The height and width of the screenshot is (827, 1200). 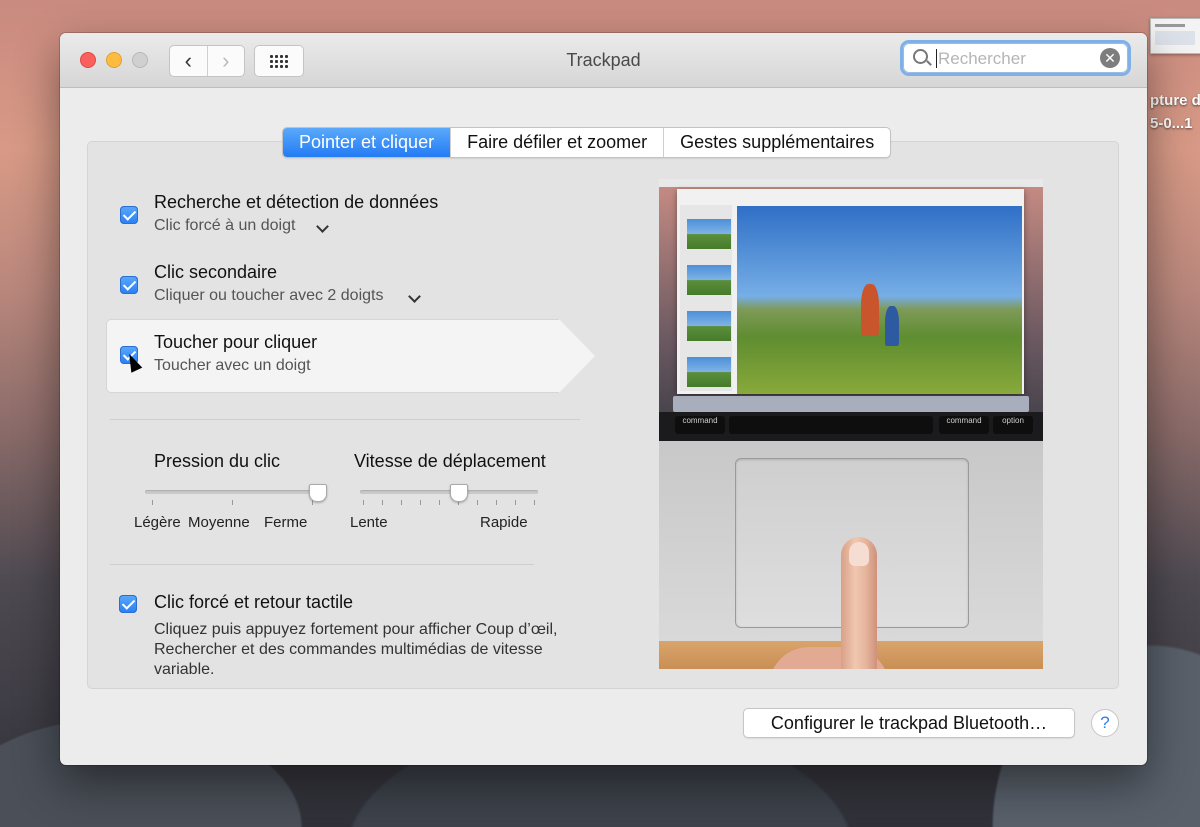 I want to click on desktop-file-label: 5-0...1, so click(x=1171, y=123).